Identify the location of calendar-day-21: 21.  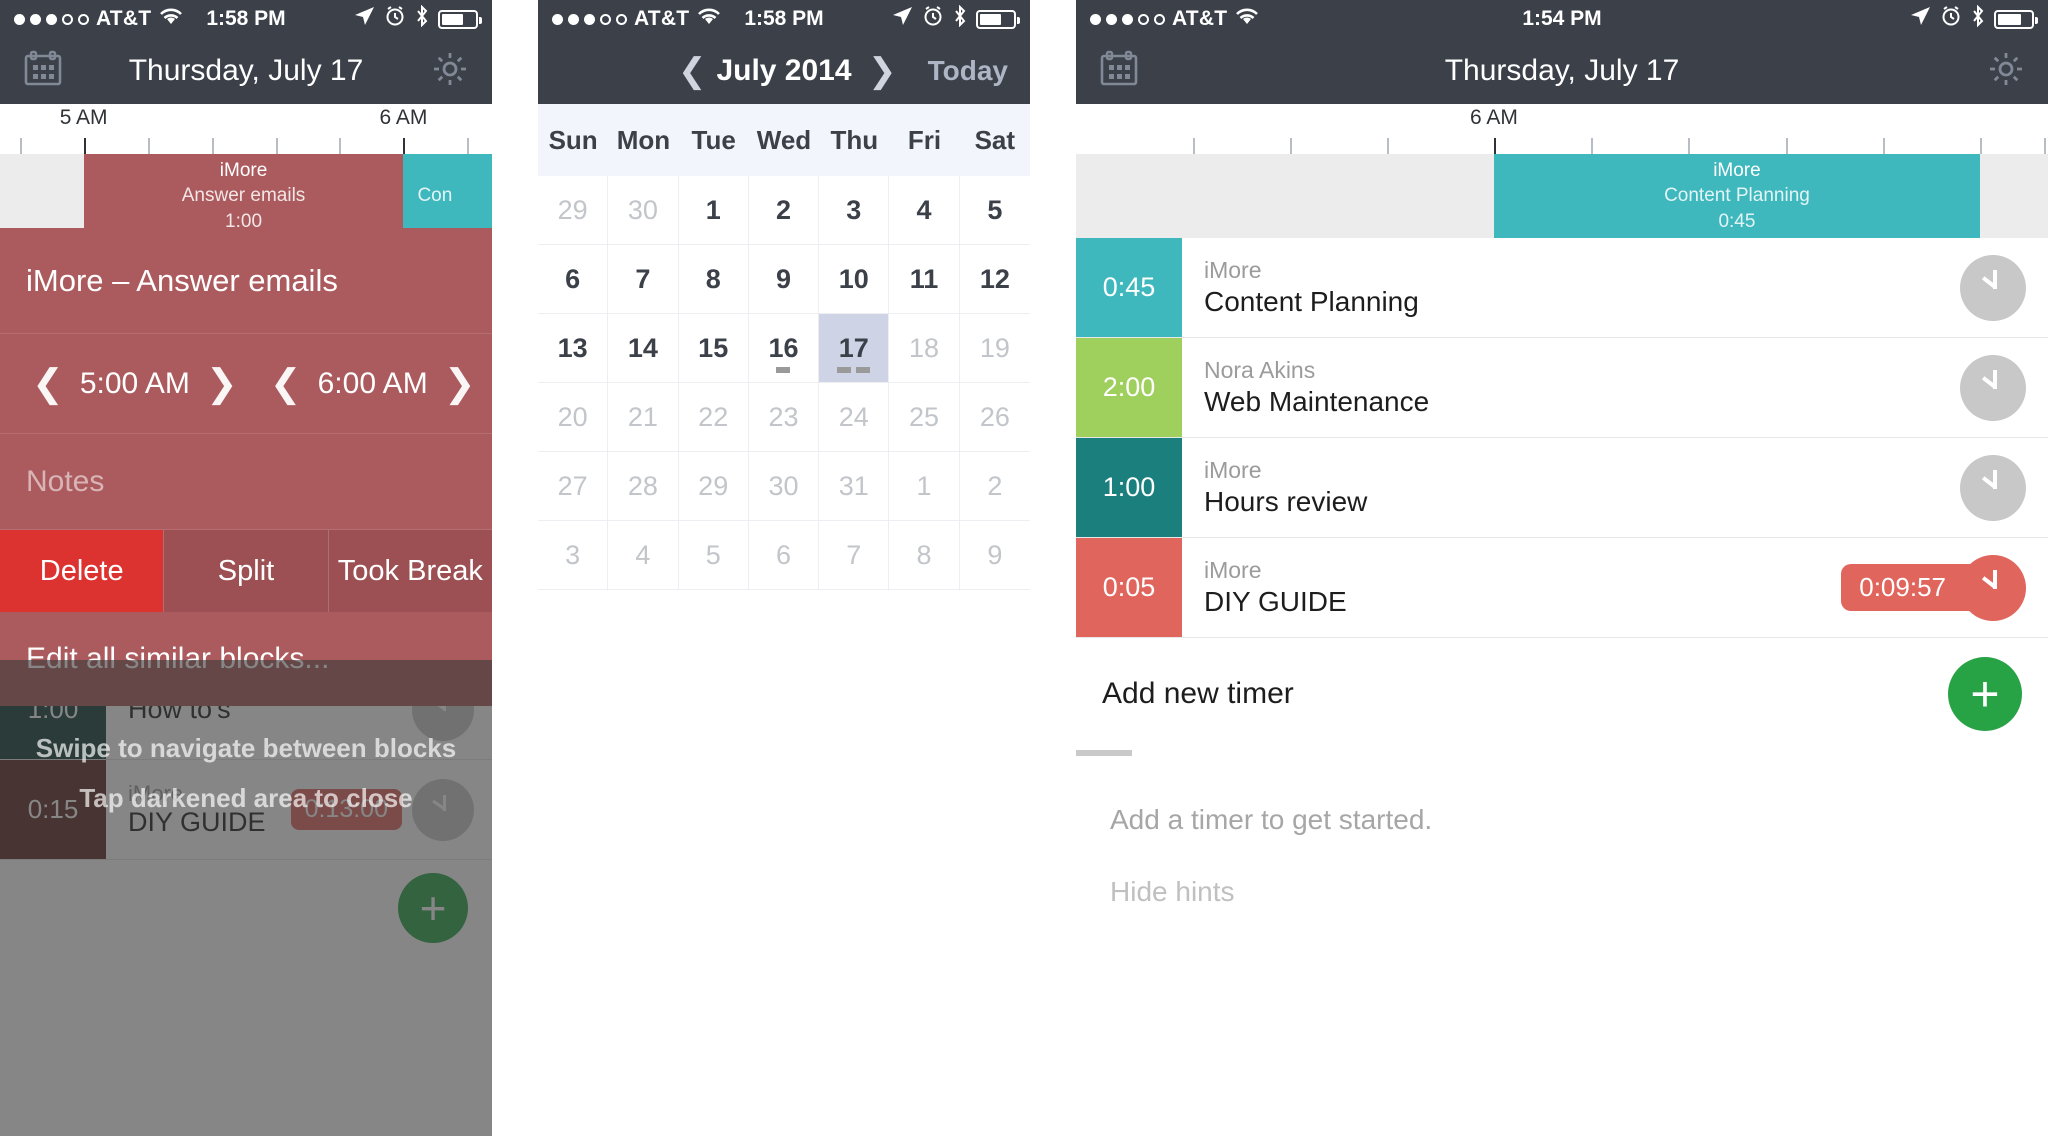
(643, 417).